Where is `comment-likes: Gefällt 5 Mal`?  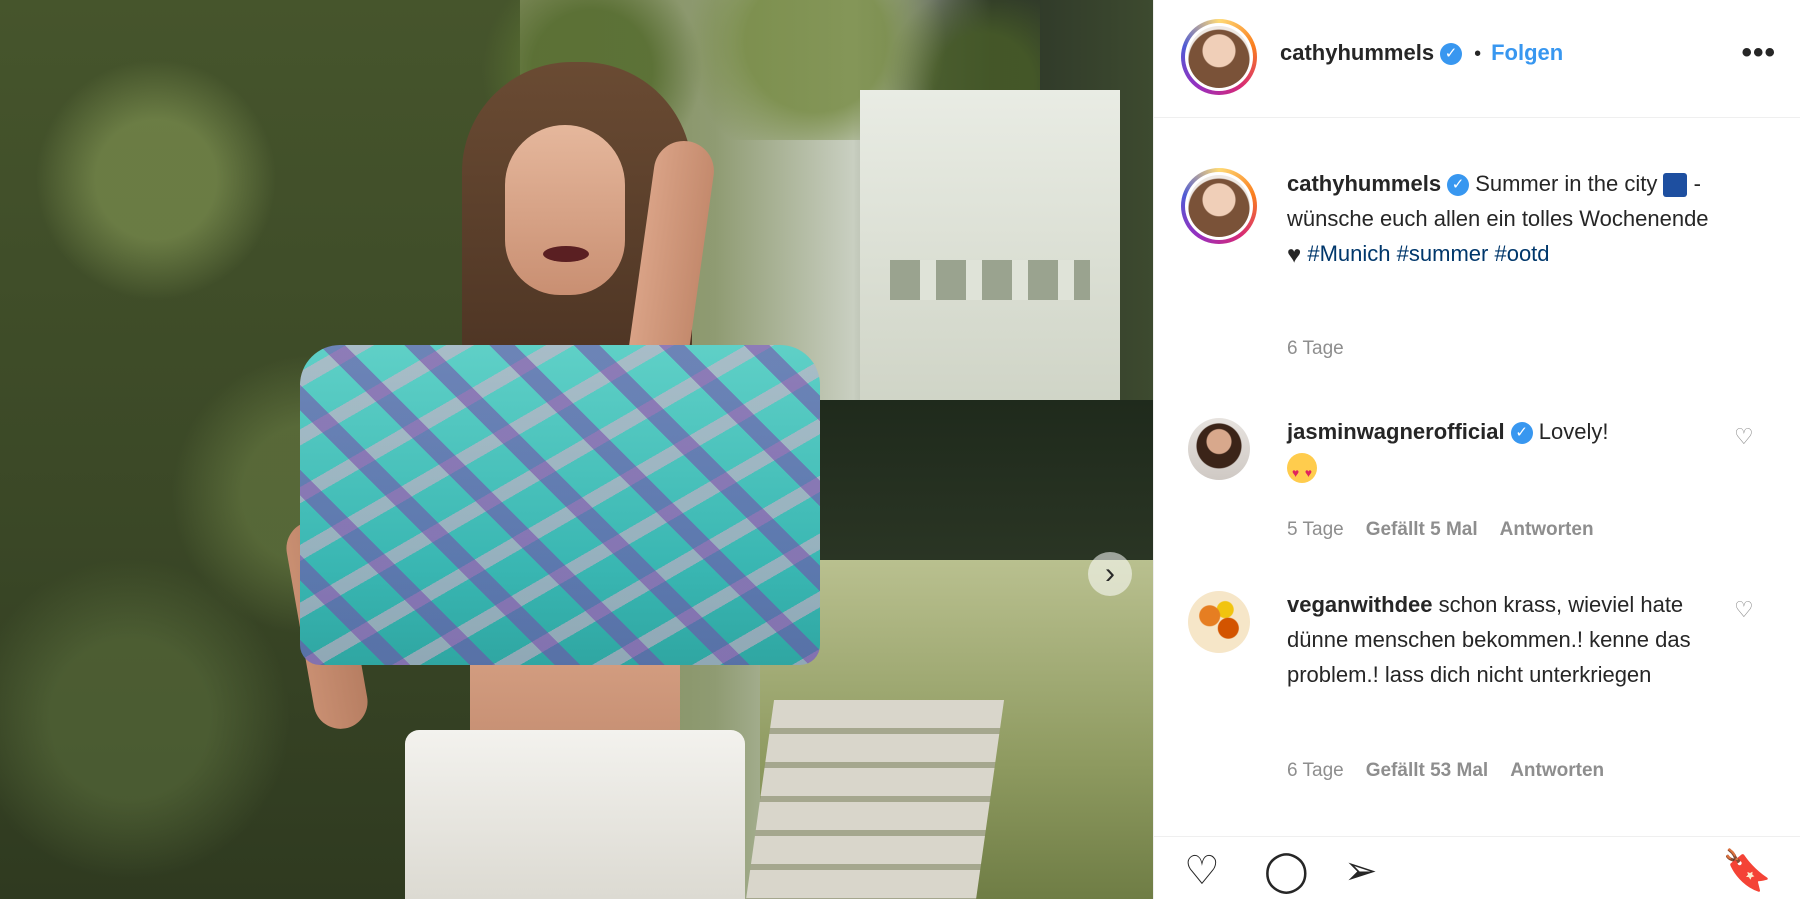 comment-likes: Gefällt 5 Mal is located at coordinates (1422, 529).